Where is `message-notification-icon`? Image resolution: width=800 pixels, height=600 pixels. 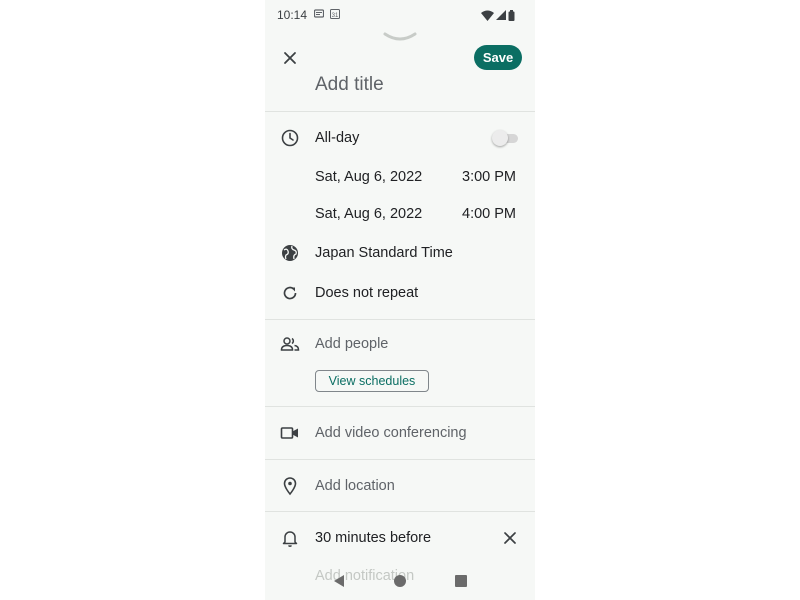
message-notification-icon is located at coordinates (319, 13).